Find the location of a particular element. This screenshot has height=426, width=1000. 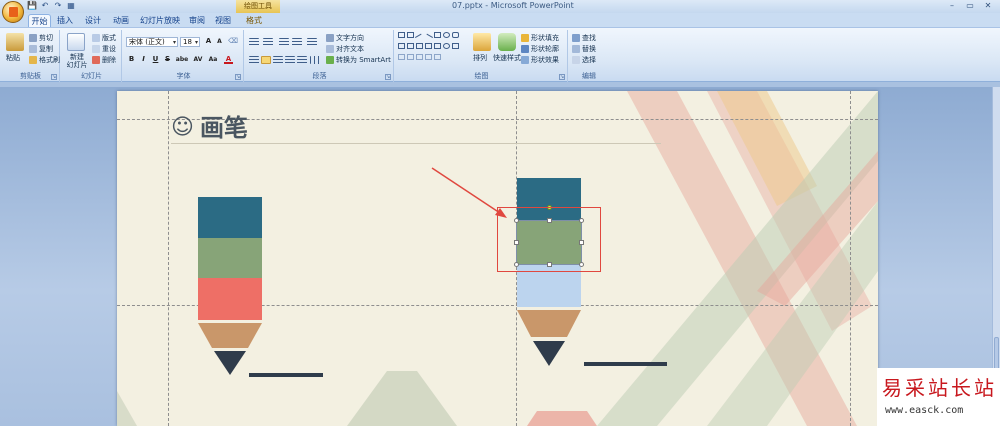

arc-icon is located at coordinates (419, 57).